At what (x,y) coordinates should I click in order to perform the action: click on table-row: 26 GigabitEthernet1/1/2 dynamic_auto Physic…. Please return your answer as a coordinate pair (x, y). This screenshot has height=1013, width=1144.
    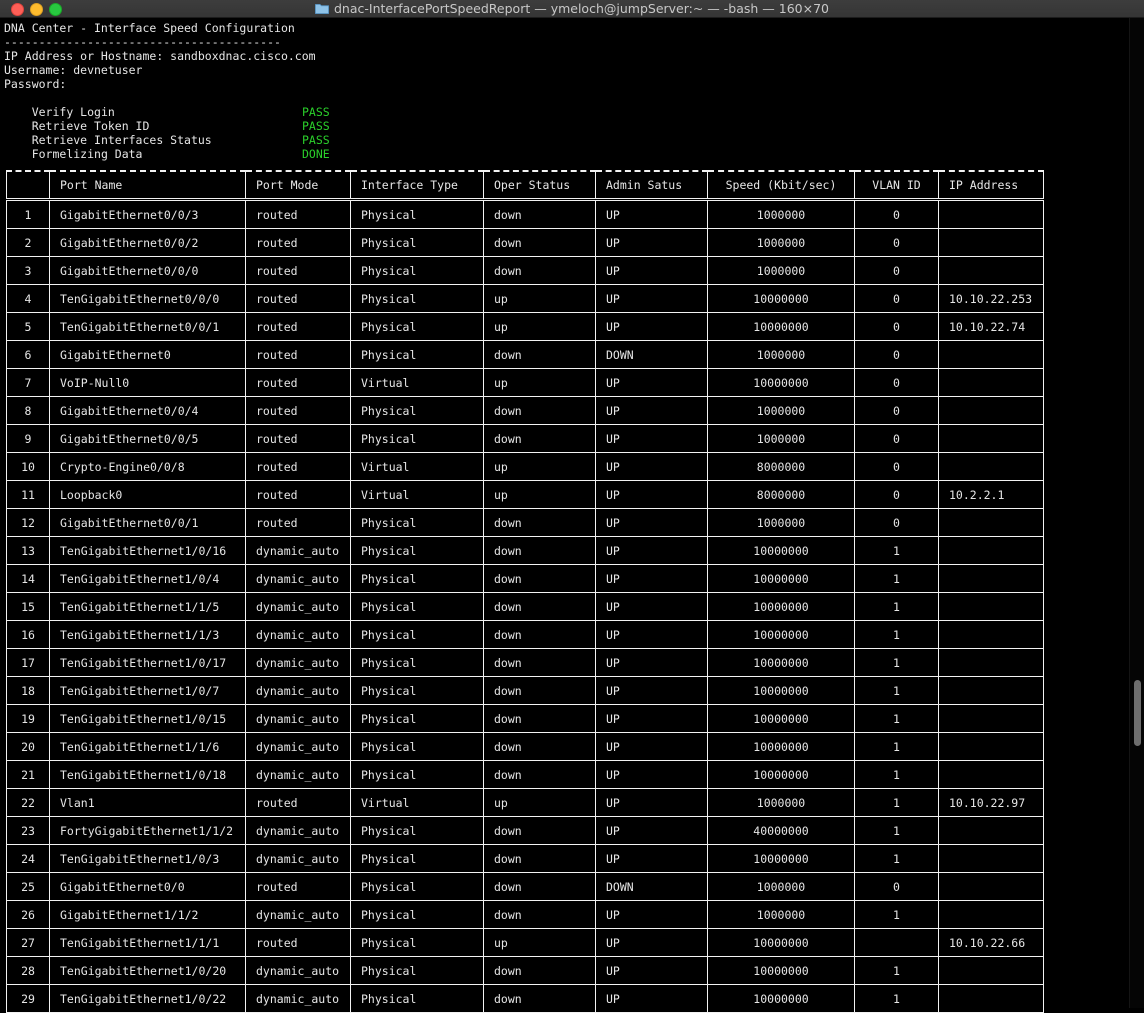
    Looking at the image, I should click on (525, 914).